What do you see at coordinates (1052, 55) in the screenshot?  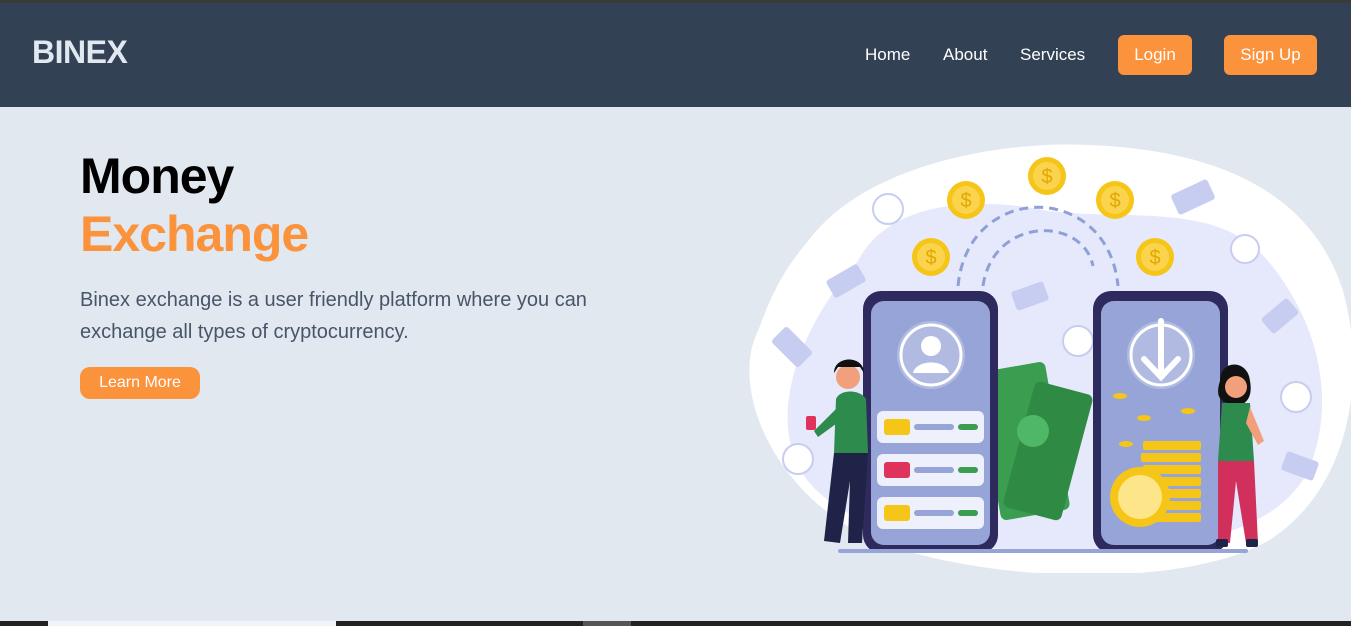 I see `nav-services-link: Services` at bounding box center [1052, 55].